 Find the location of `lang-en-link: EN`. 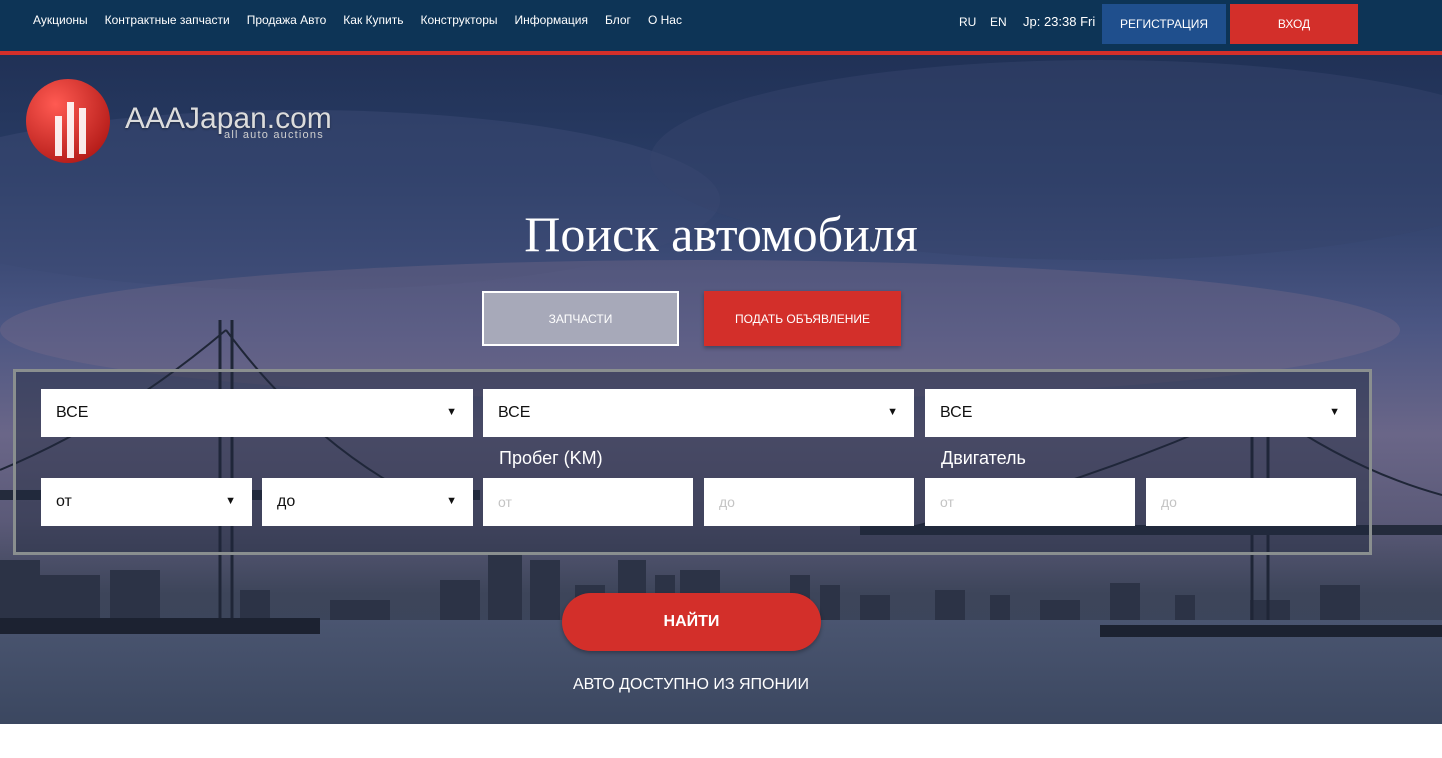

lang-en-link: EN is located at coordinates (998, 22).